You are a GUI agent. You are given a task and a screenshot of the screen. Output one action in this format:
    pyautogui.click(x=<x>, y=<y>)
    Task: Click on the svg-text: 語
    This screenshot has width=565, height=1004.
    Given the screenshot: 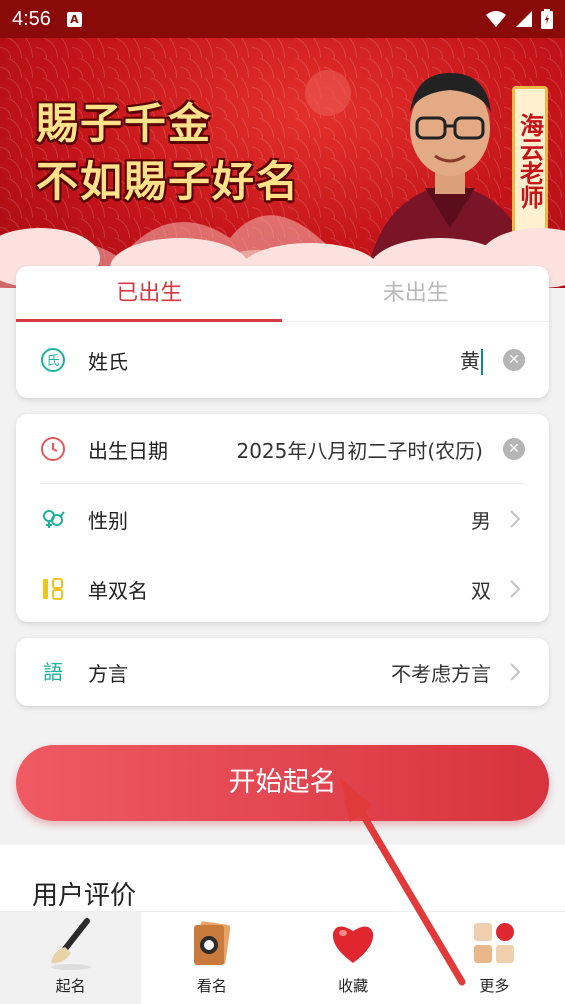 What is the action you would take?
    pyautogui.click(x=53, y=672)
    